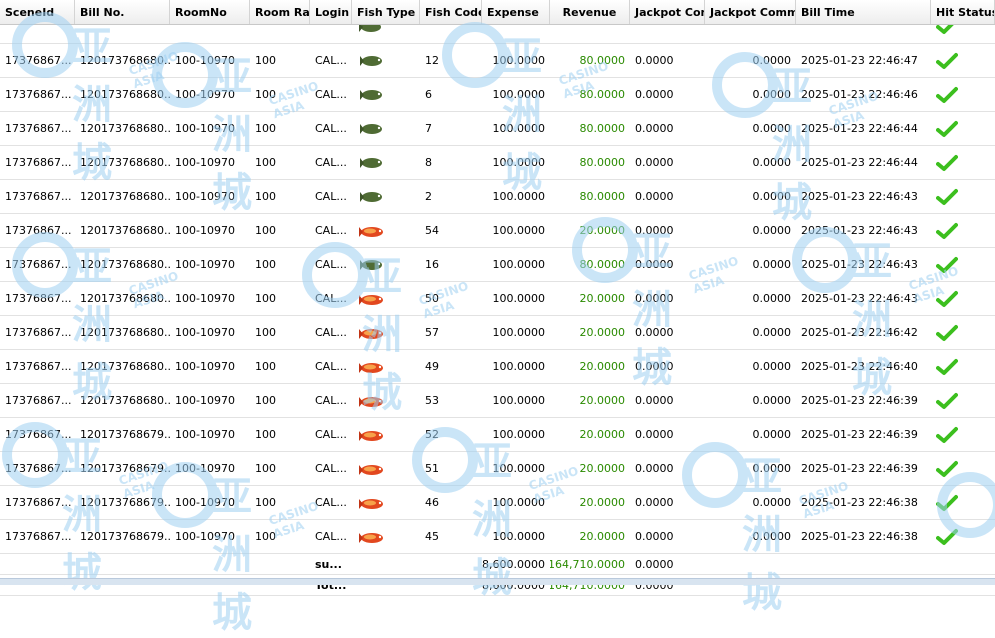 The image size is (995, 638). Describe the element at coordinates (859, 536) in the screenshot. I see `cell-bill-time: 2025-01-23 22:46:38` at that location.